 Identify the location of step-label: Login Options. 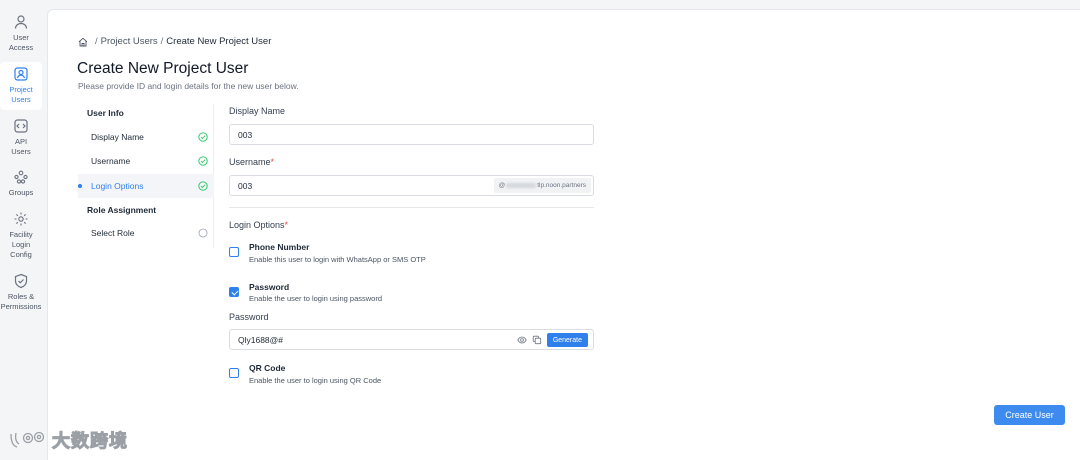
(117, 186).